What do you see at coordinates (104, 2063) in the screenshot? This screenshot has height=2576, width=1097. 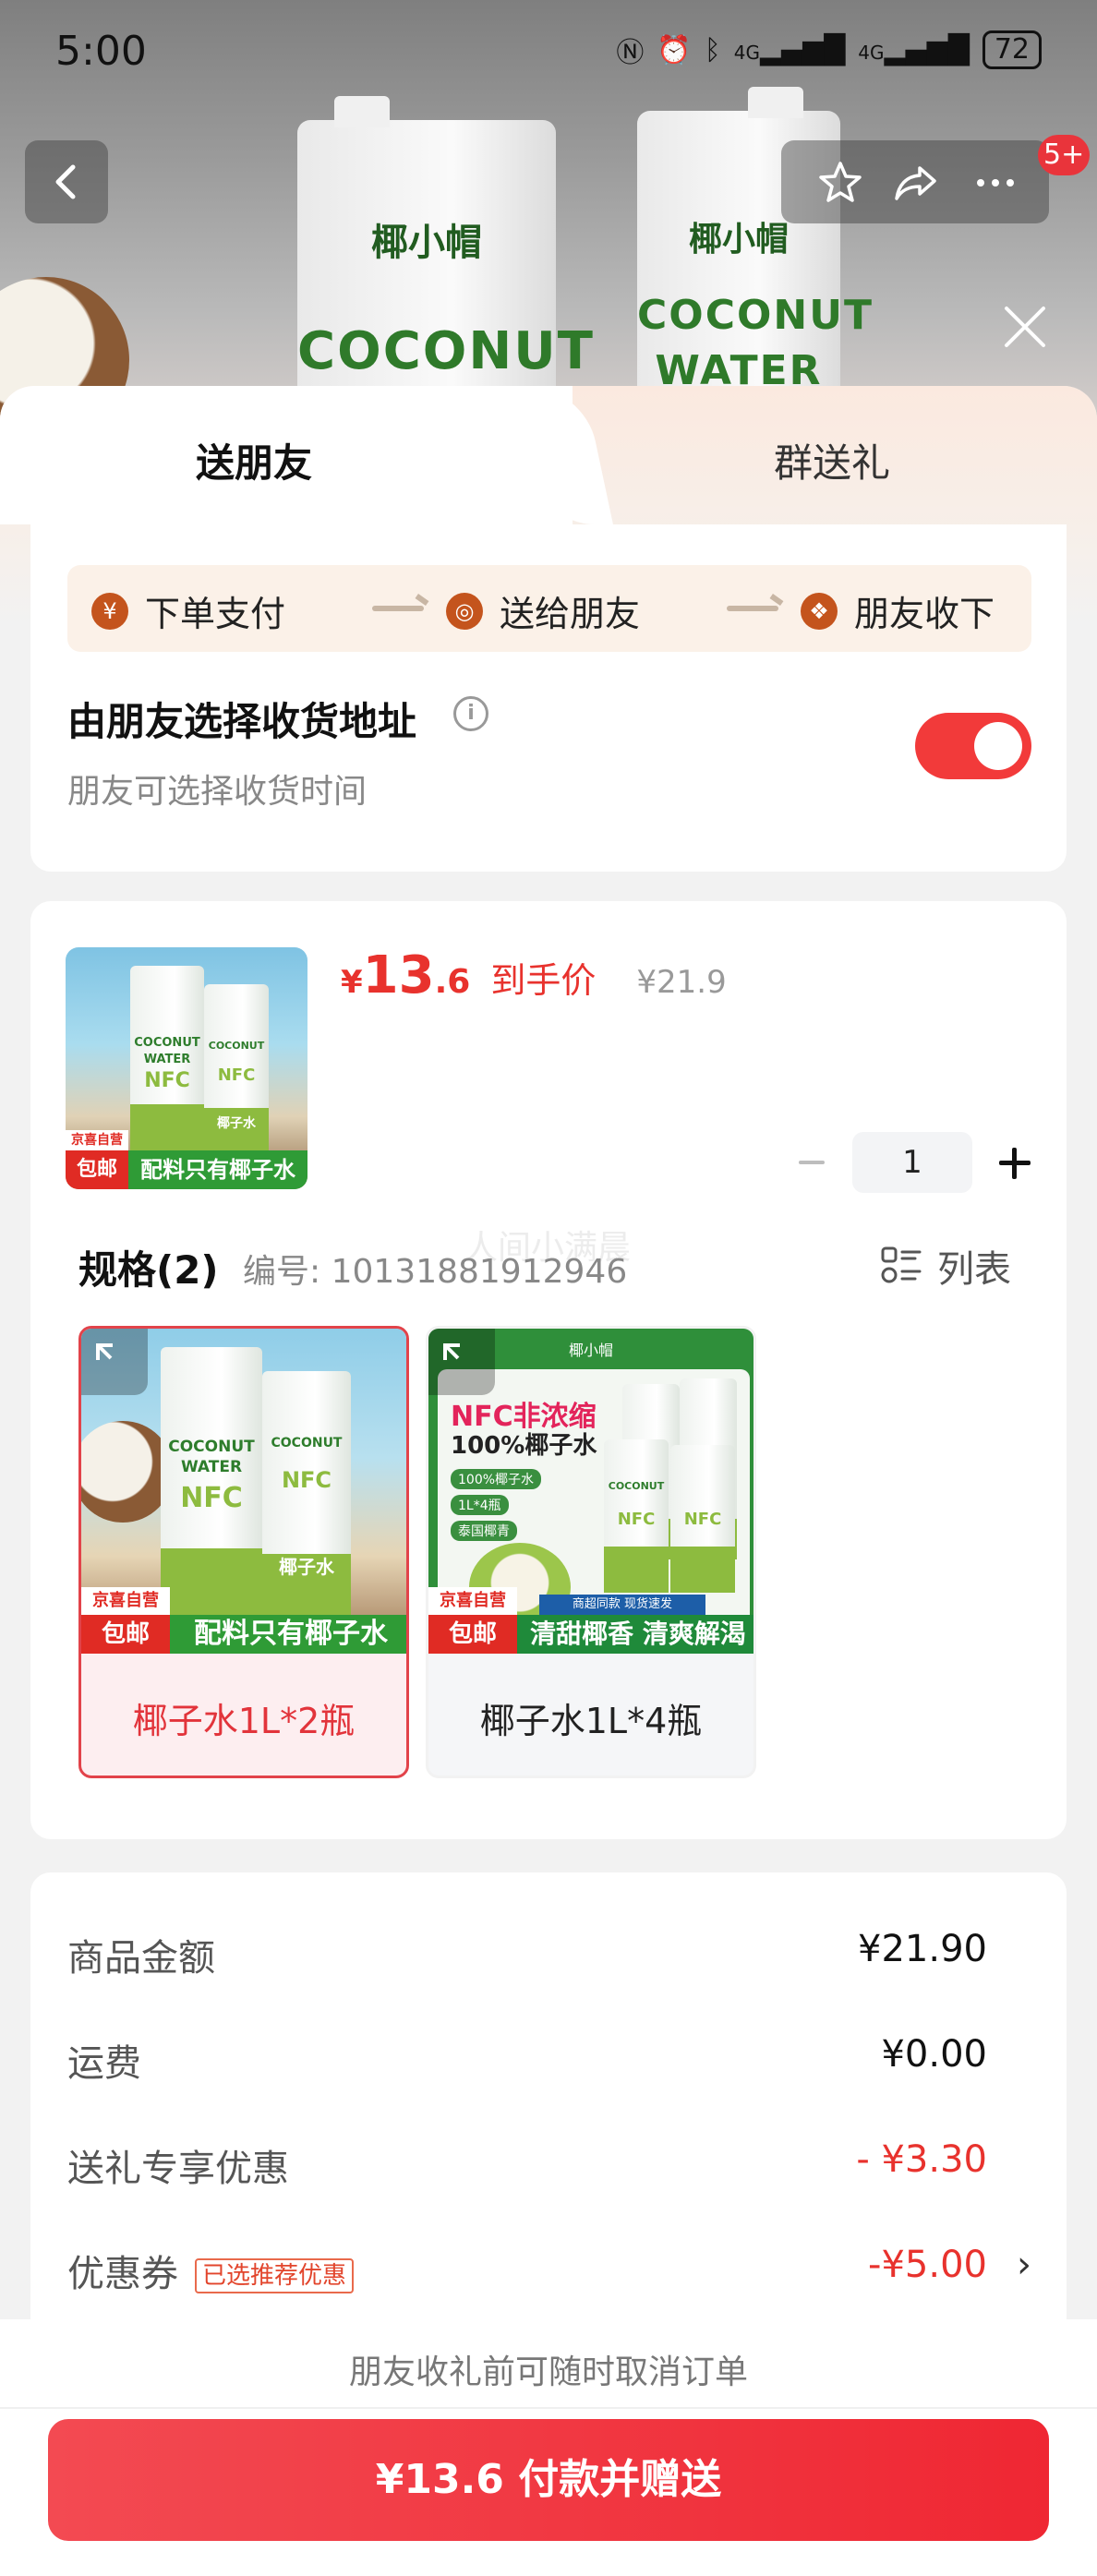 I see `shipping-label: 运费` at bounding box center [104, 2063].